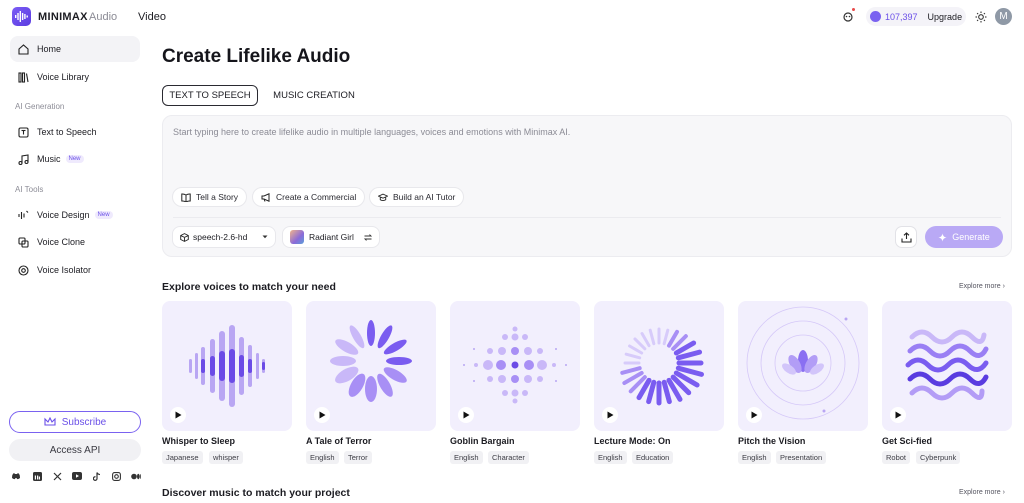 The width and height of the screenshot is (1024, 503). What do you see at coordinates (227, 366) in the screenshot?
I see `voice-card-whisper-to-sleep` at bounding box center [227, 366].